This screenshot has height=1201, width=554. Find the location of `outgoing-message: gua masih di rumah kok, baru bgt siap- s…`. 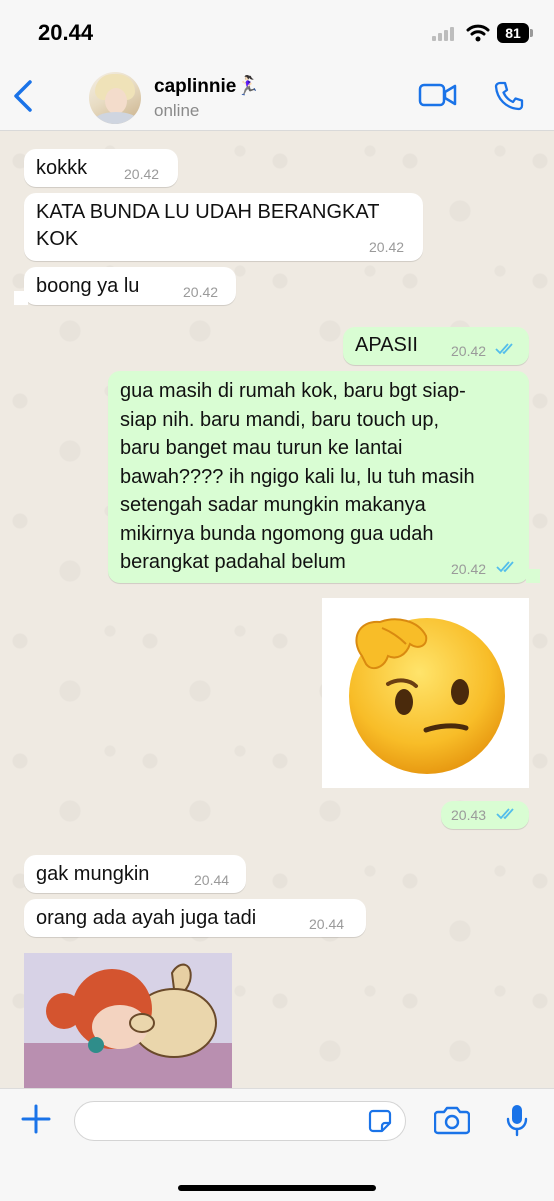

outgoing-message: gua masih di rumah kok, baru bgt siap- s… is located at coordinates (318, 477).